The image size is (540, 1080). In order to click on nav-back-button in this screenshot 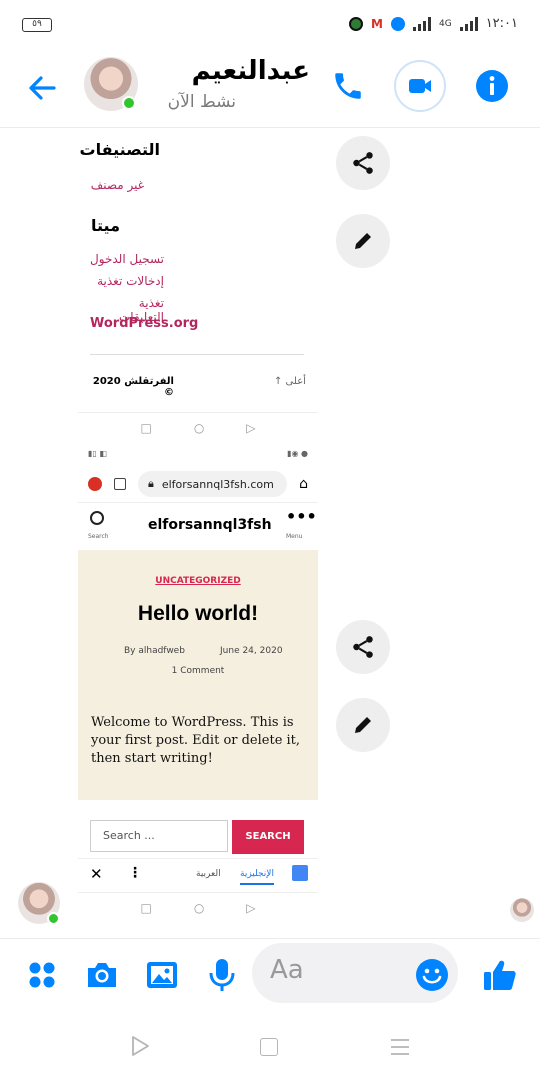, I will do `click(140, 1048)`.